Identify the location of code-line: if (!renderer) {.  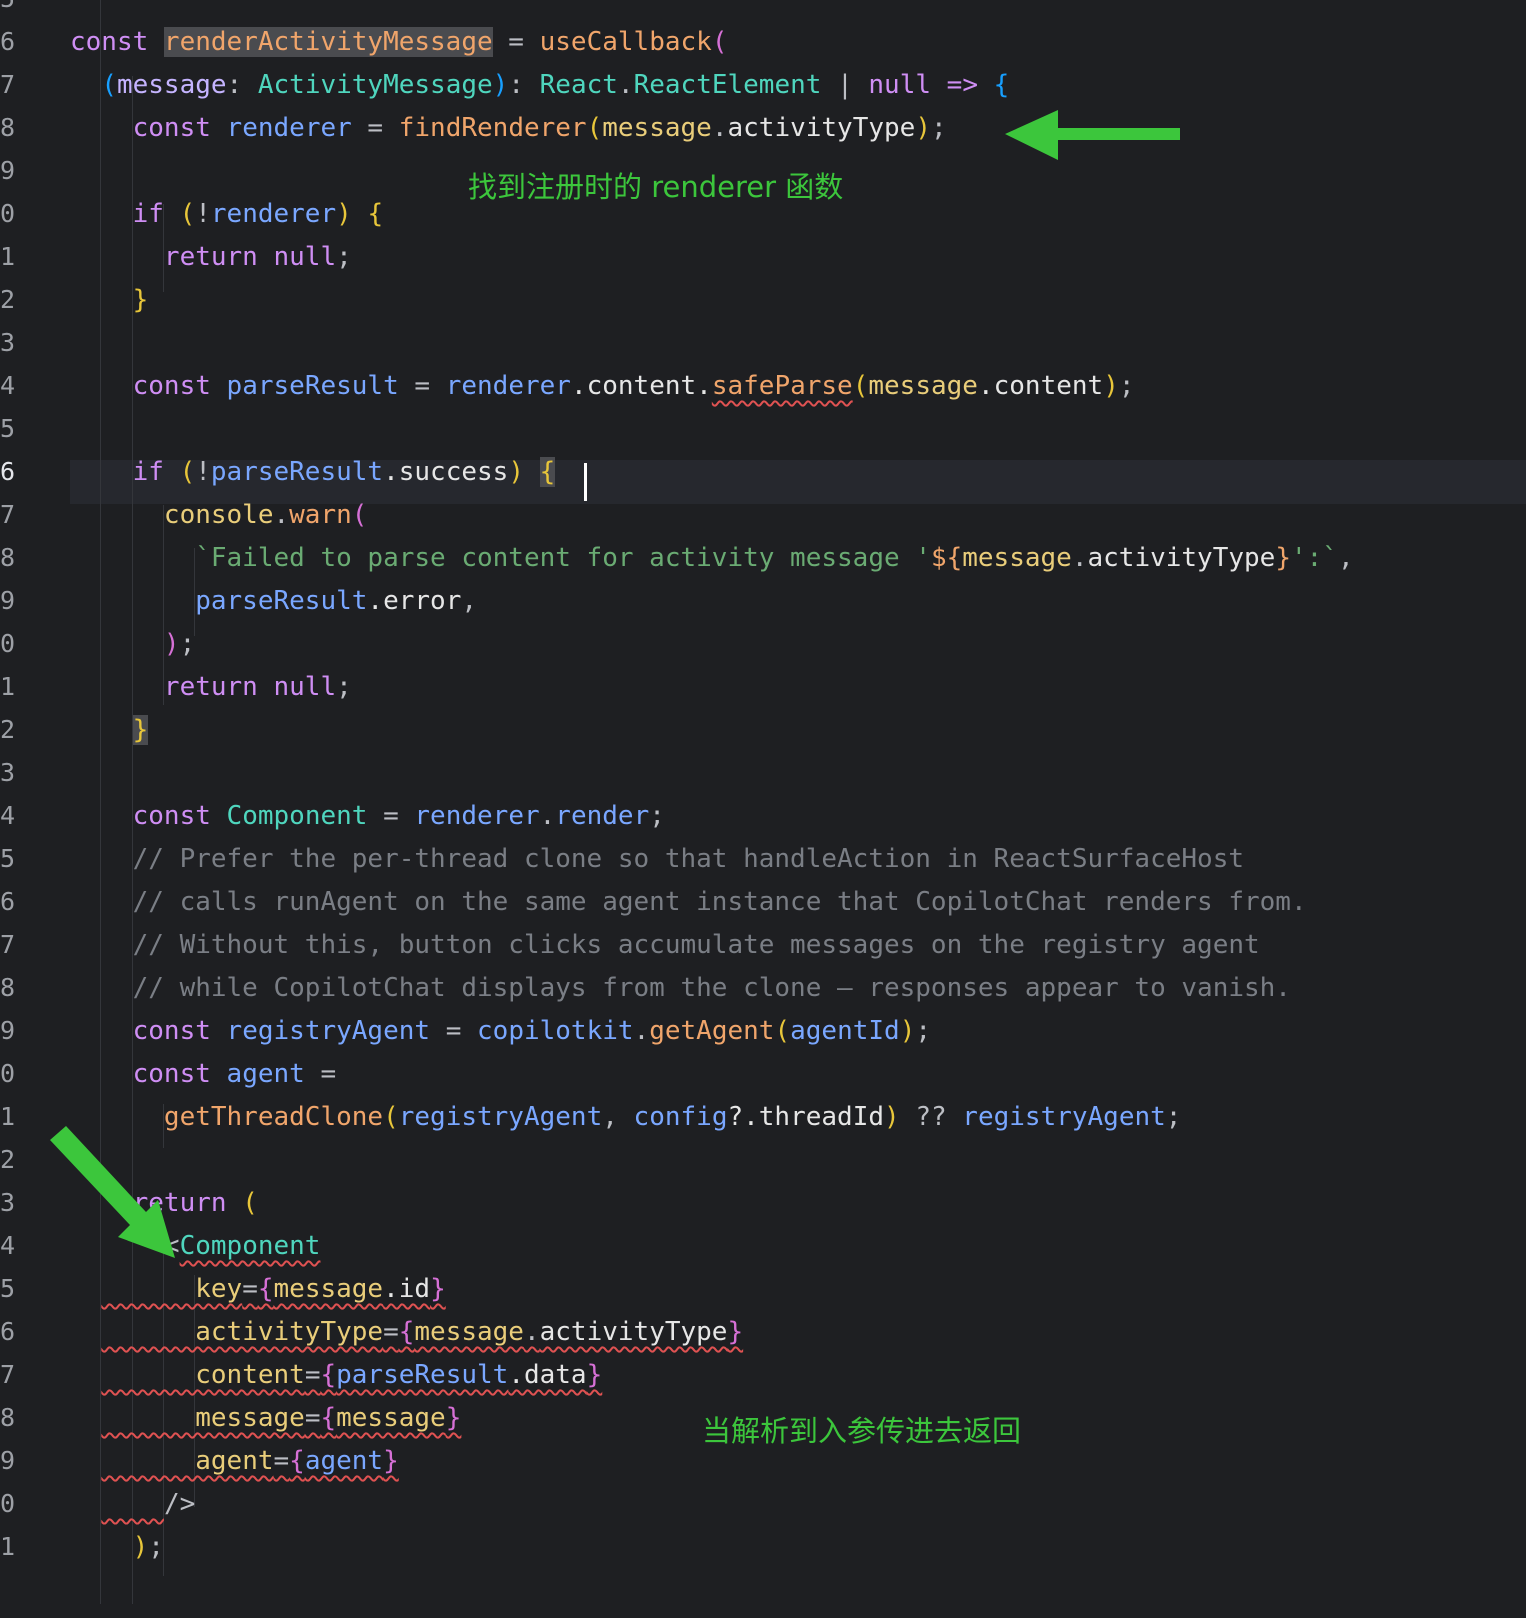
(226, 214).